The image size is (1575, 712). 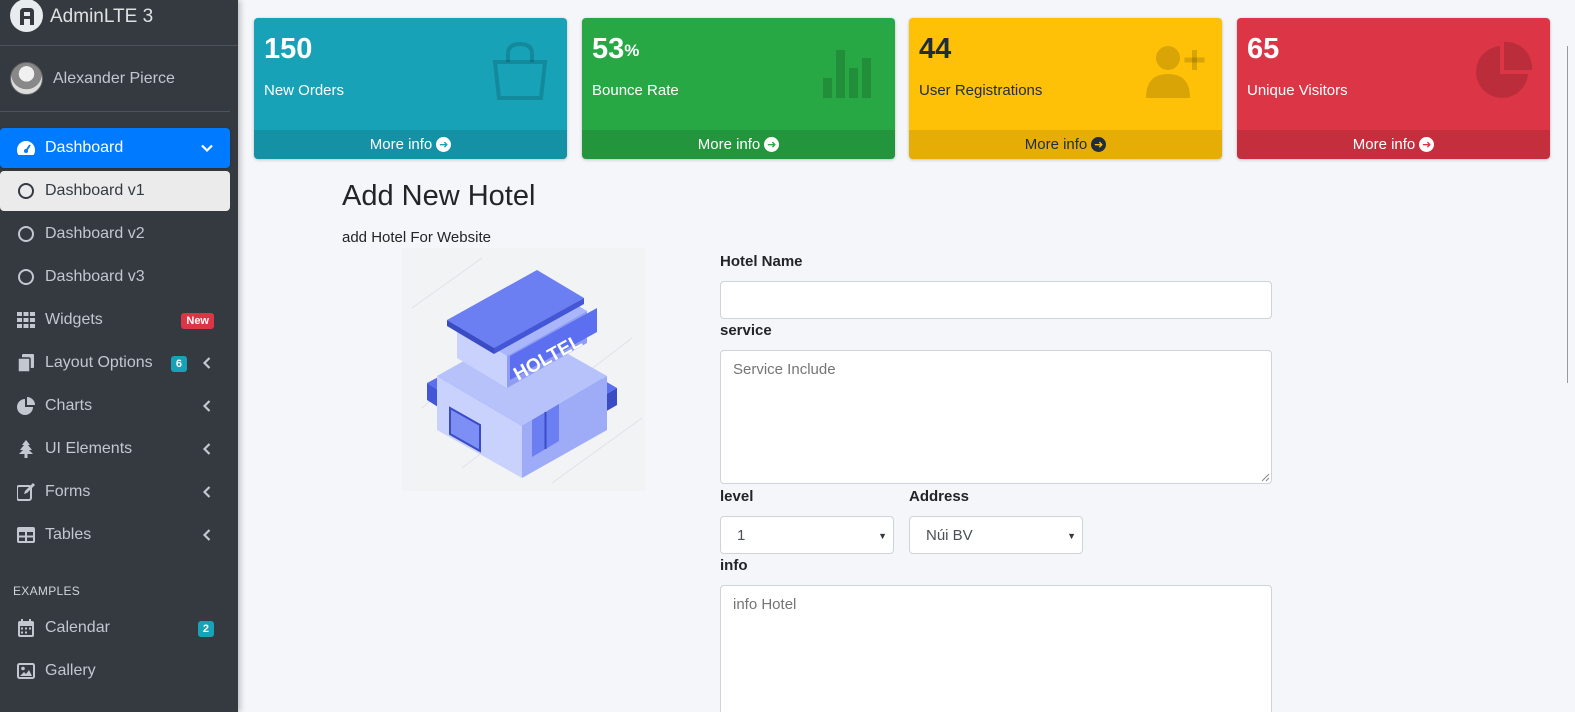 I want to click on page-title: Add New Hotel, so click(x=439, y=196).